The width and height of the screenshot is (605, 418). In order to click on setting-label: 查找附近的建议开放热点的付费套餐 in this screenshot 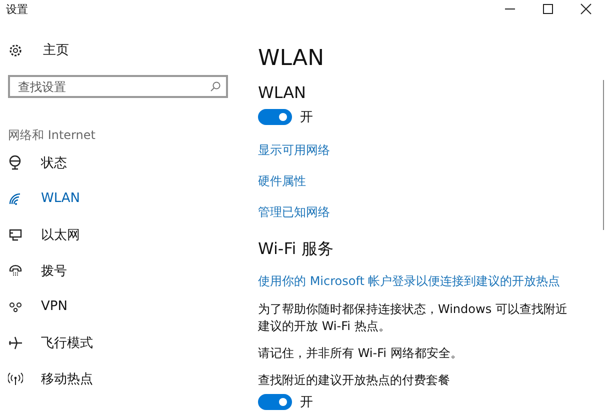, I will do `click(354, 380)`.